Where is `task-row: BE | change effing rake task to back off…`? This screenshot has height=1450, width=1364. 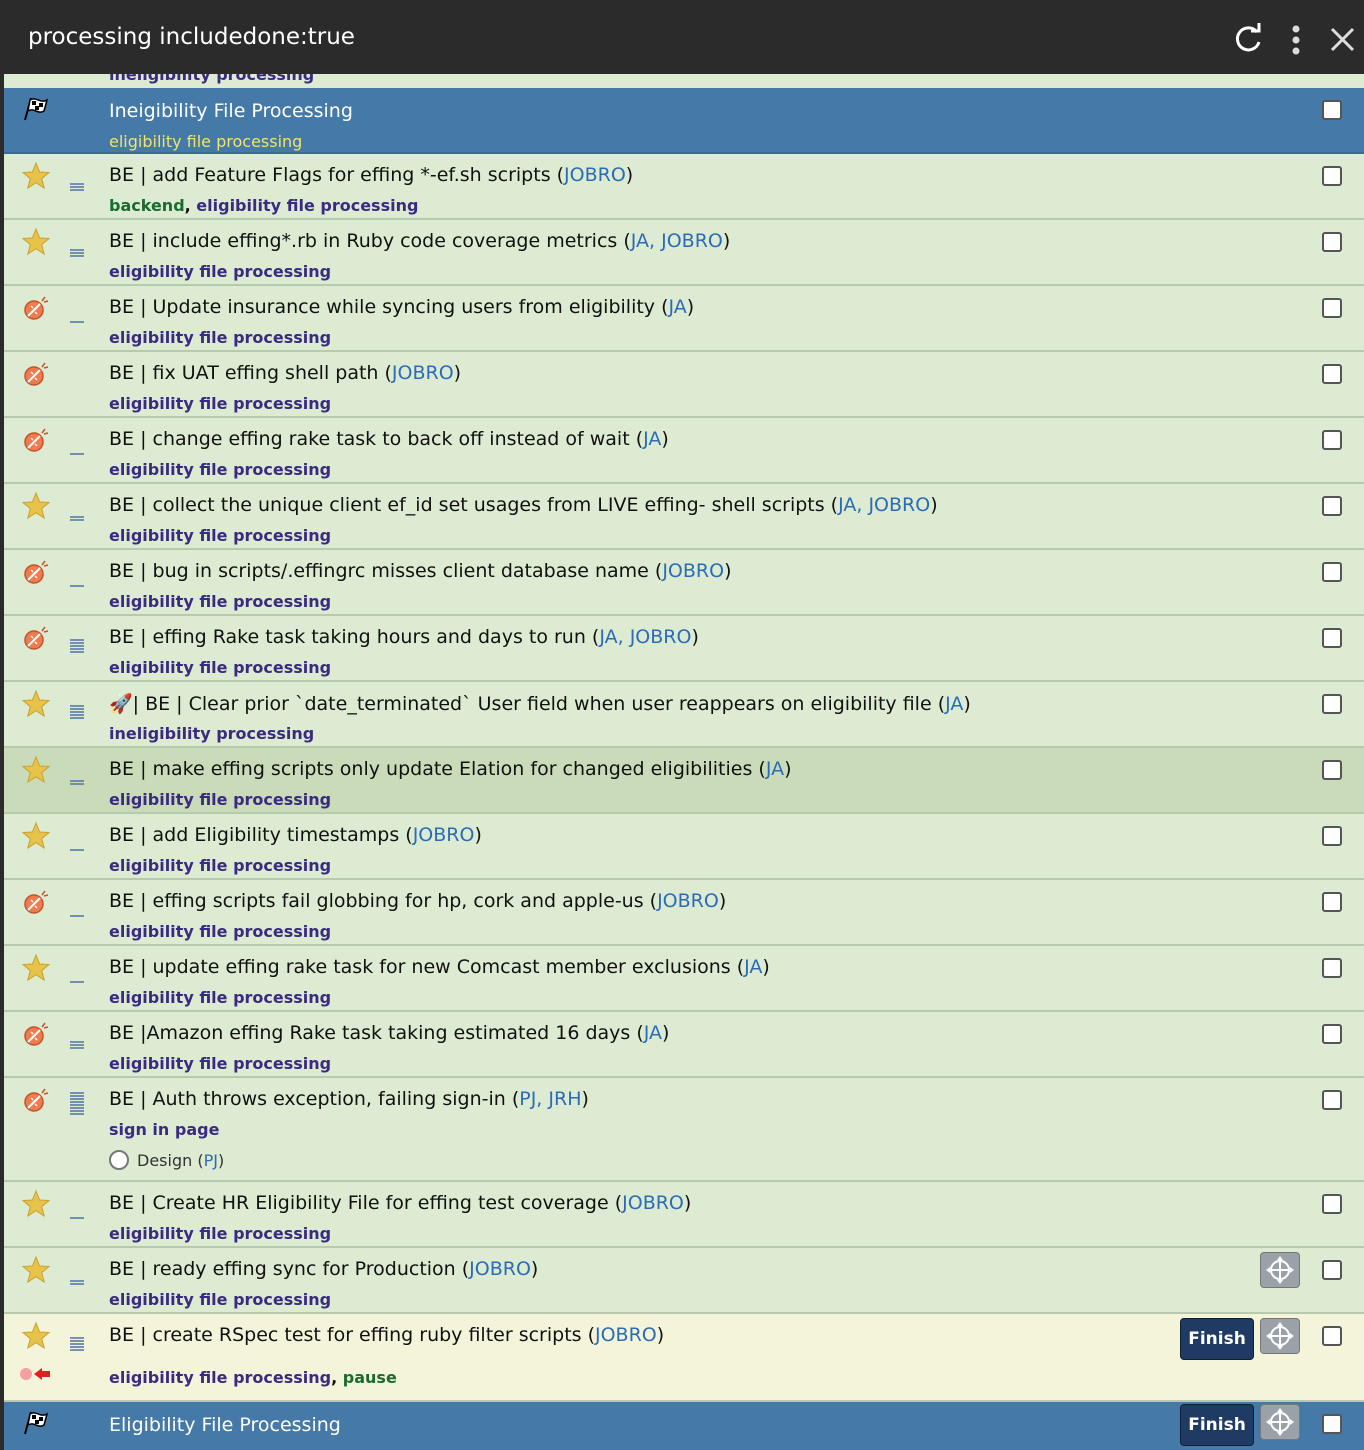 task-row: BE | change effing rake task to back off… is located at coordinates (684, 451).